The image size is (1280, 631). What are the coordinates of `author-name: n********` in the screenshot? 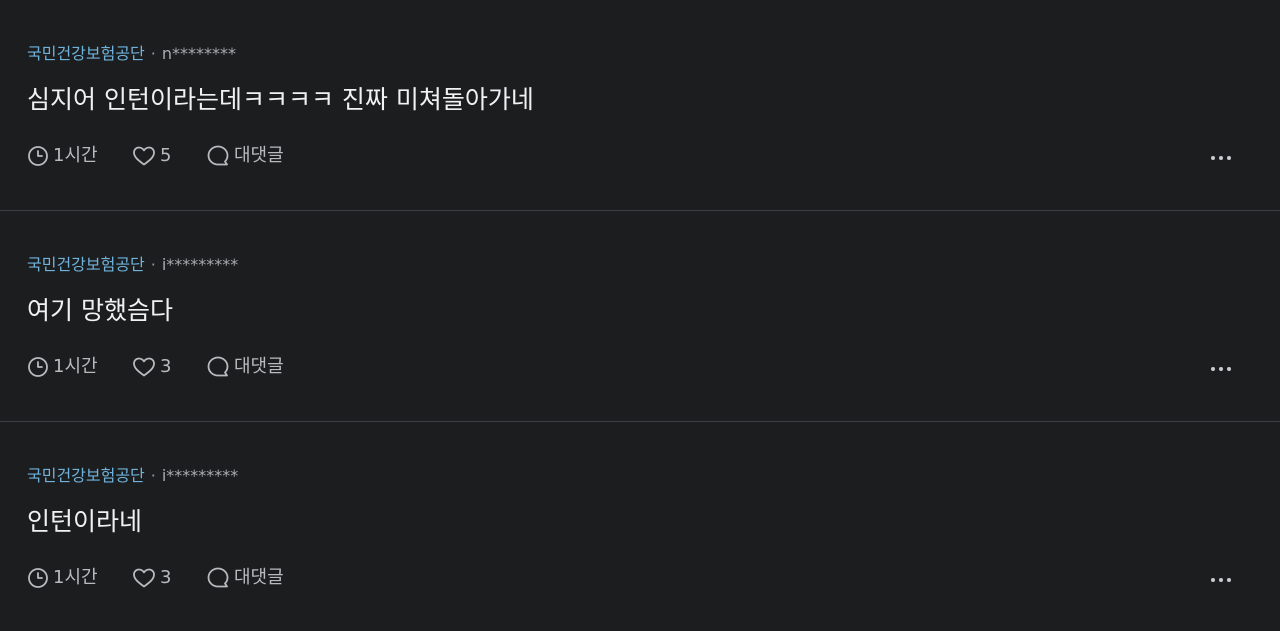 It's located at (198, 53).